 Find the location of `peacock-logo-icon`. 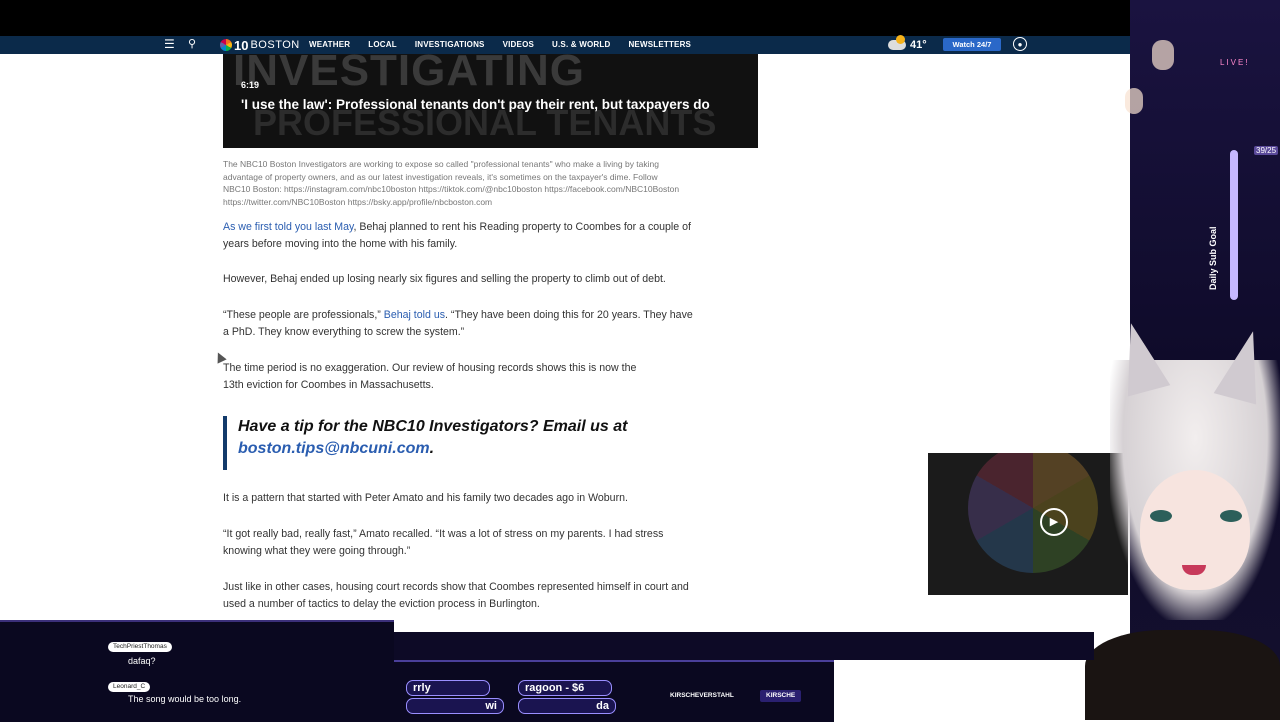

peacock-logo-icon is located at coordinates (226, 45).